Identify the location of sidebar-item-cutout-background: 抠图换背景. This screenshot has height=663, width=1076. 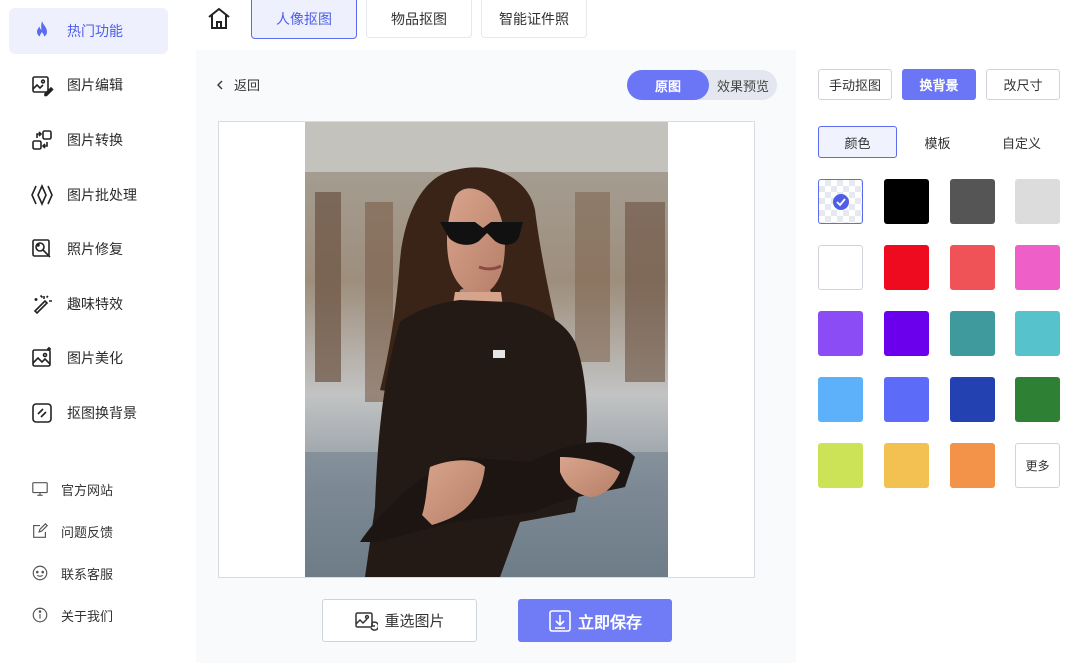
(88, 413).